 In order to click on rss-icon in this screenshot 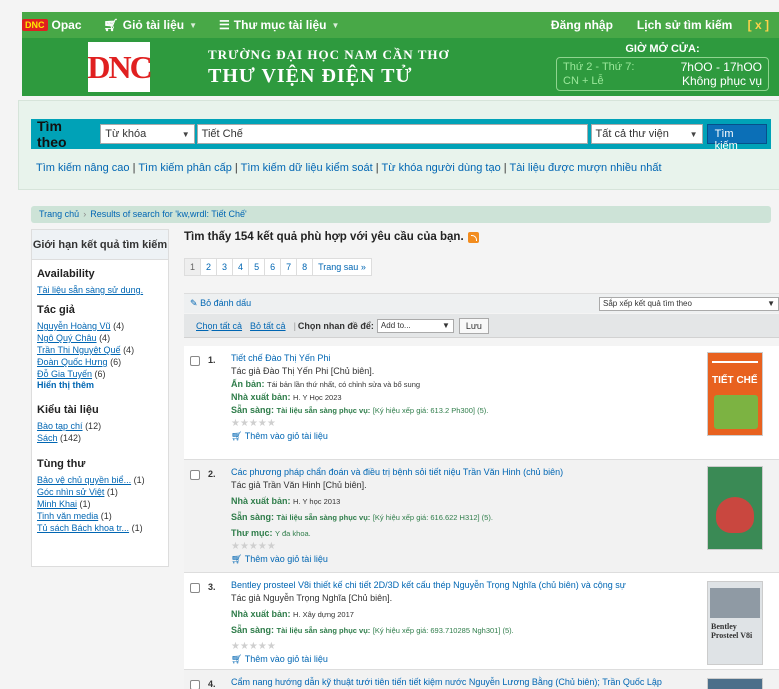, I will do `click(473, 237)`.